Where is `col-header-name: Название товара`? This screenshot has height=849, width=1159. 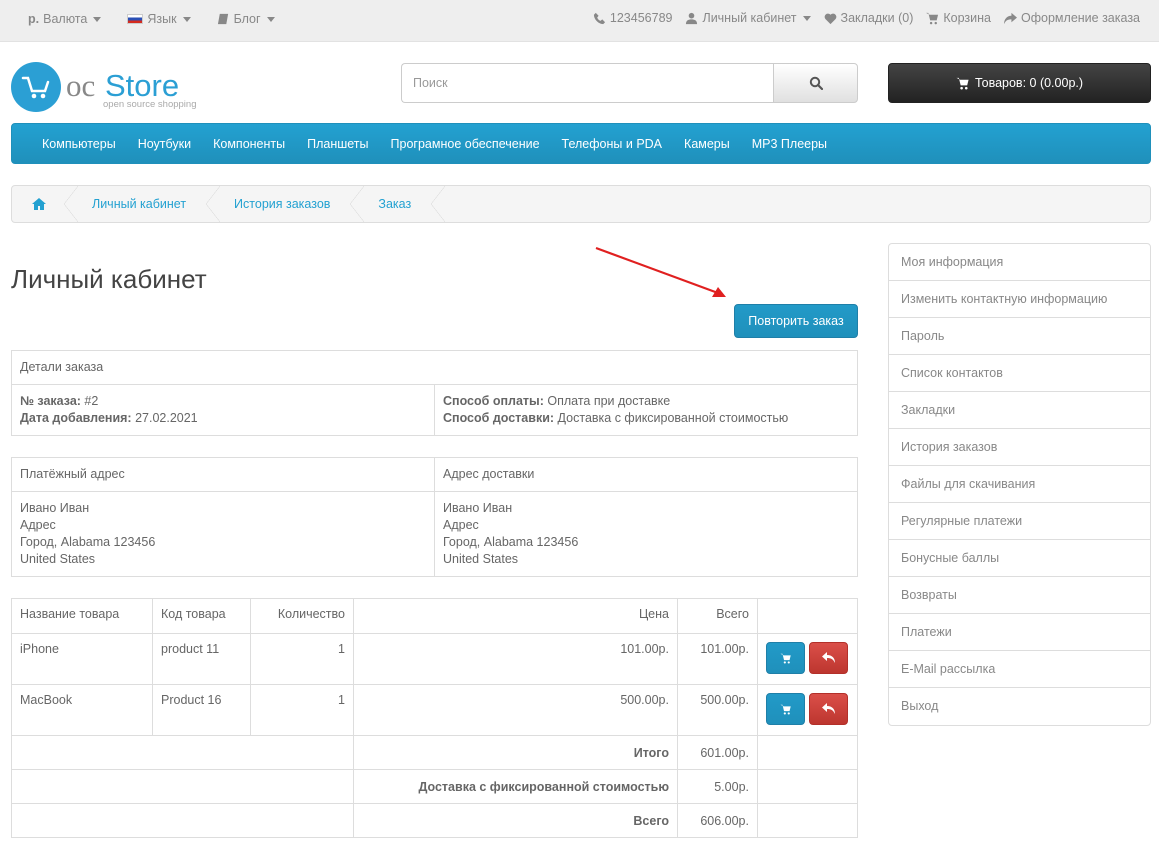 col-header-name: Название товара is located at coordinates (82, 616).